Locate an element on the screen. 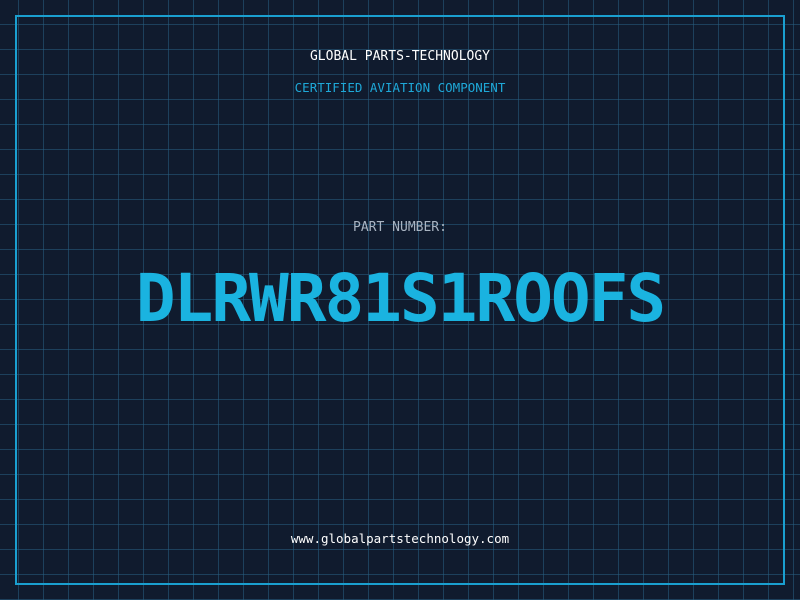  part-number-label: PART NUMBER: is located at coordinates (400, 227).